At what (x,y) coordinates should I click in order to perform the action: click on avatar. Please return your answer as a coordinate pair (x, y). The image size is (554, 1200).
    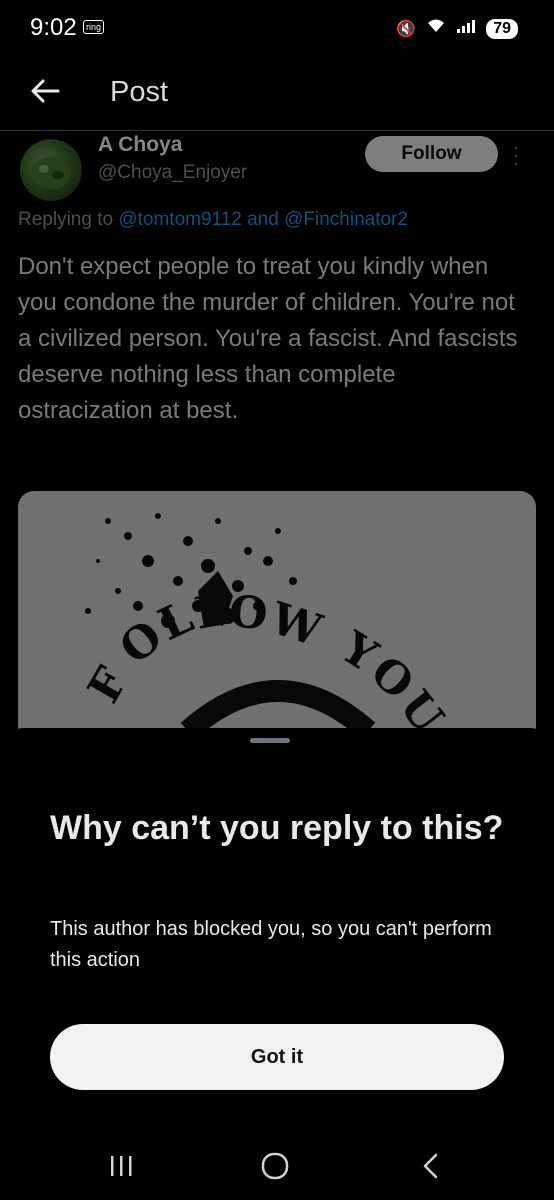
    Looking at the image, I should click on (51, 170).